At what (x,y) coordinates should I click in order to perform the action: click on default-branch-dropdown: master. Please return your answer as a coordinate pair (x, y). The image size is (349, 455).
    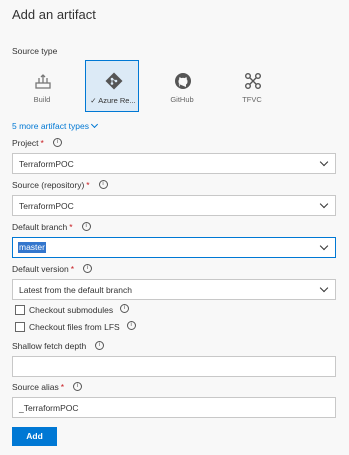
    Looking at the image, I should click on (174, 247).